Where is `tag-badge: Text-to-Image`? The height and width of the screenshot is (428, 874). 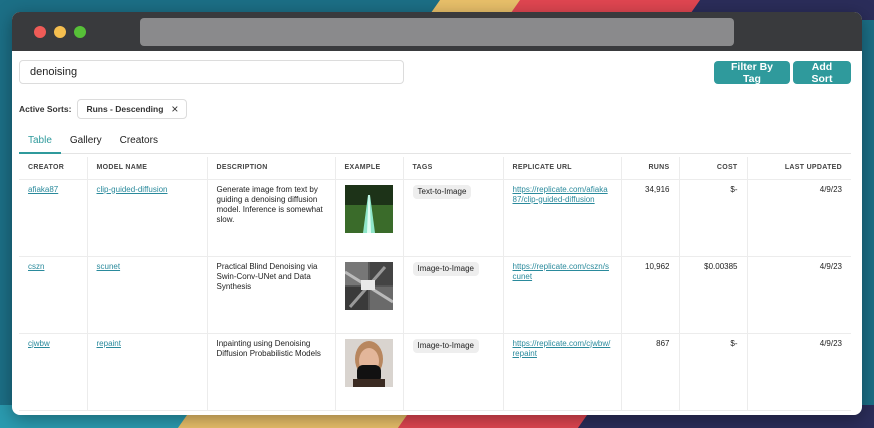 tag-badge: Text-to-Image is located at coordinates (442, 191).